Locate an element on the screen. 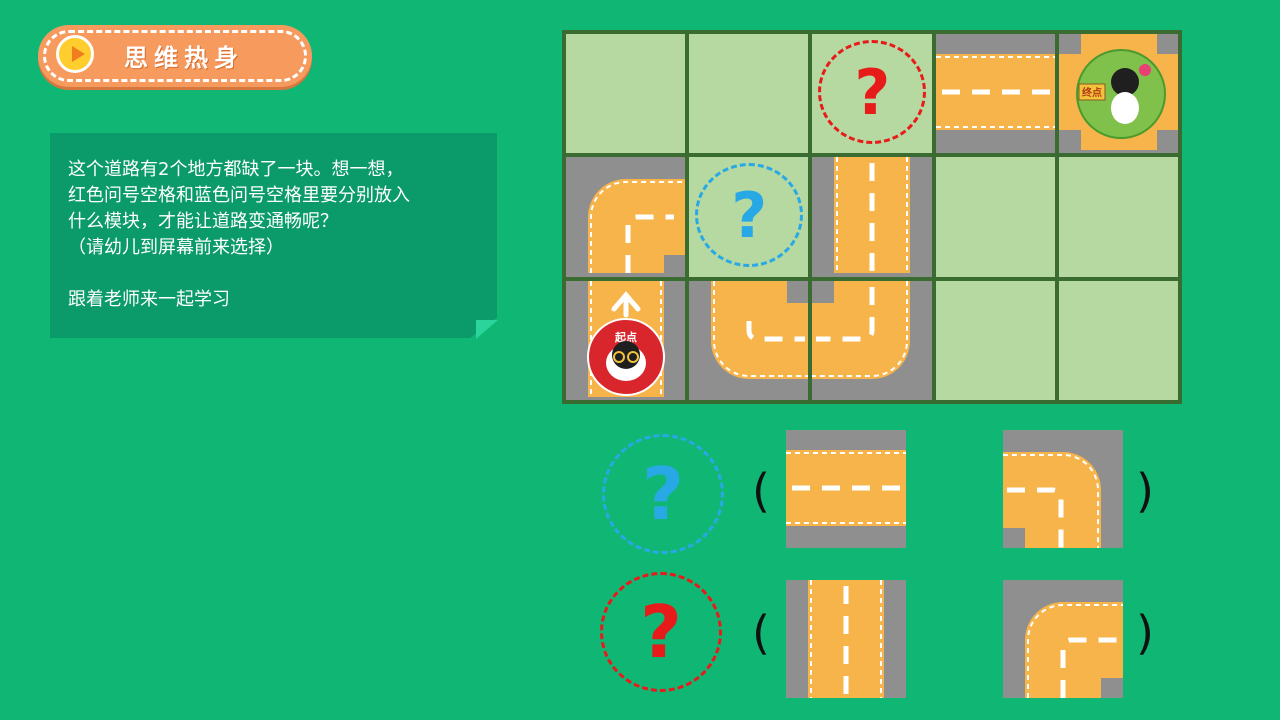  page-fold-corner is located at coordinates (487, 329).